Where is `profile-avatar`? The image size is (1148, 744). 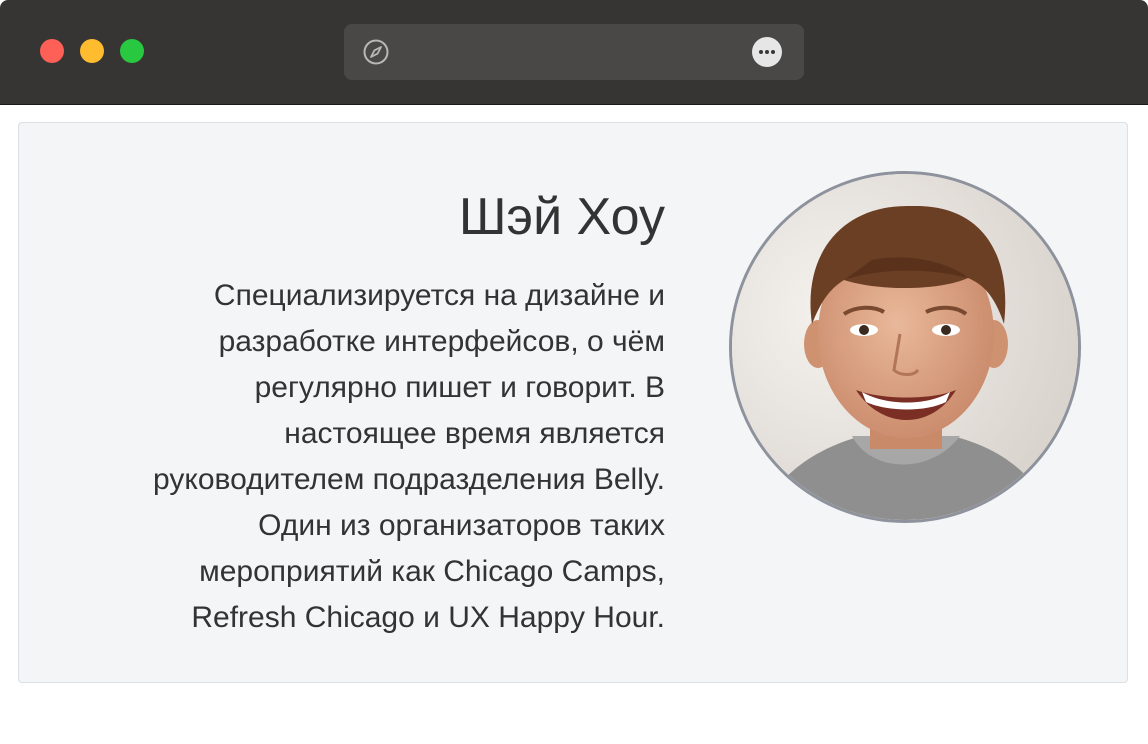 profile-avatar is located at coordinates (905, 347).